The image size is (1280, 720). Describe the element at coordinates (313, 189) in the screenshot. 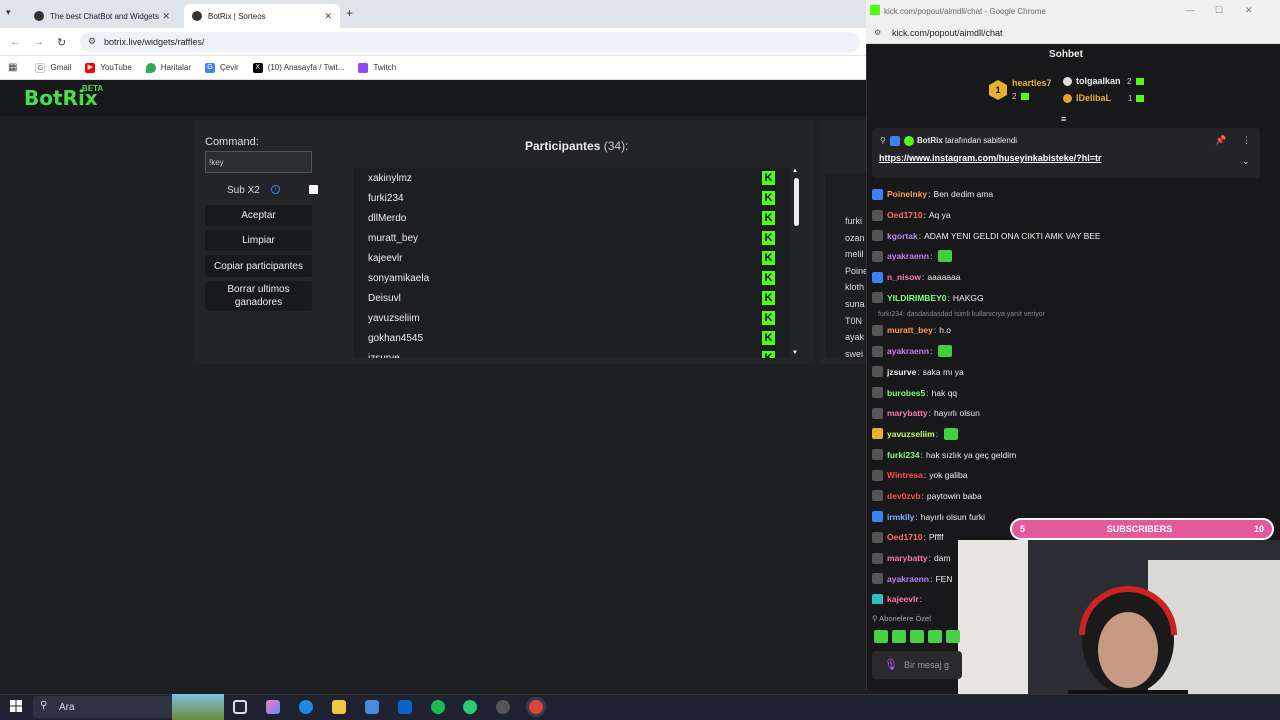

I see `sub-x2-checkbox` at that location.